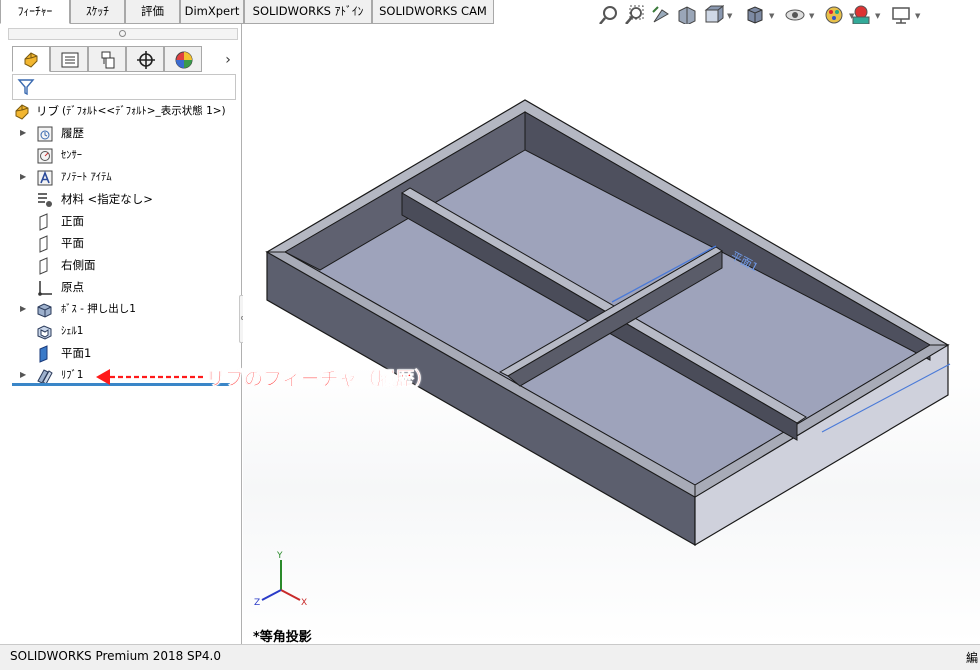  Describe the element at coordinates (609, 15) in the screenshot. I see `zoom-to-fit-icon` at that location.